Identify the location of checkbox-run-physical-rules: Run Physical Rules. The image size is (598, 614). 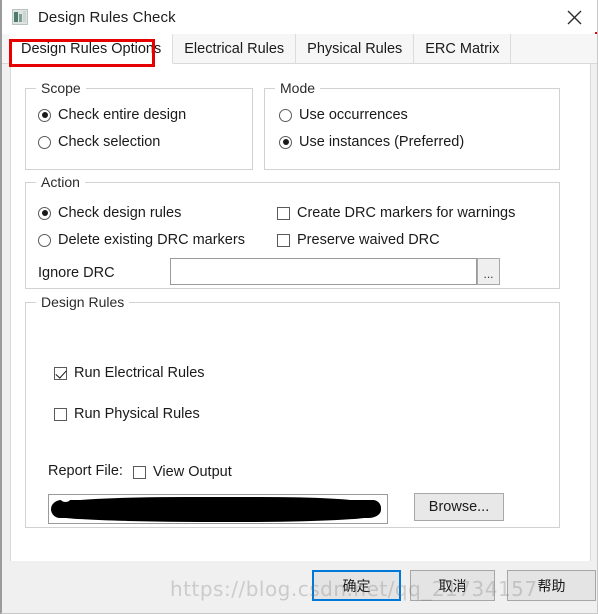
(127, 414).